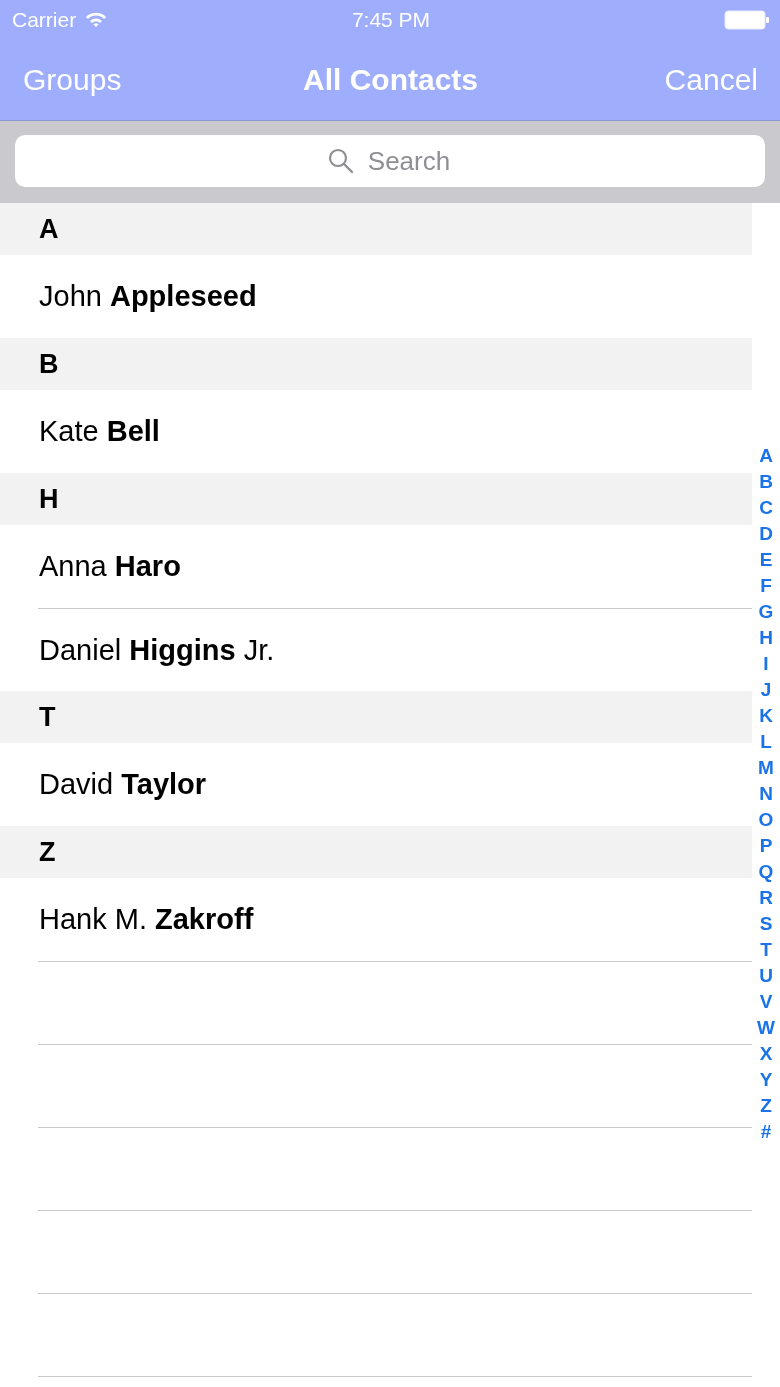 This screenshot has width=780, height=1387. I want to click on index-letter: W, so click(766, 1028).